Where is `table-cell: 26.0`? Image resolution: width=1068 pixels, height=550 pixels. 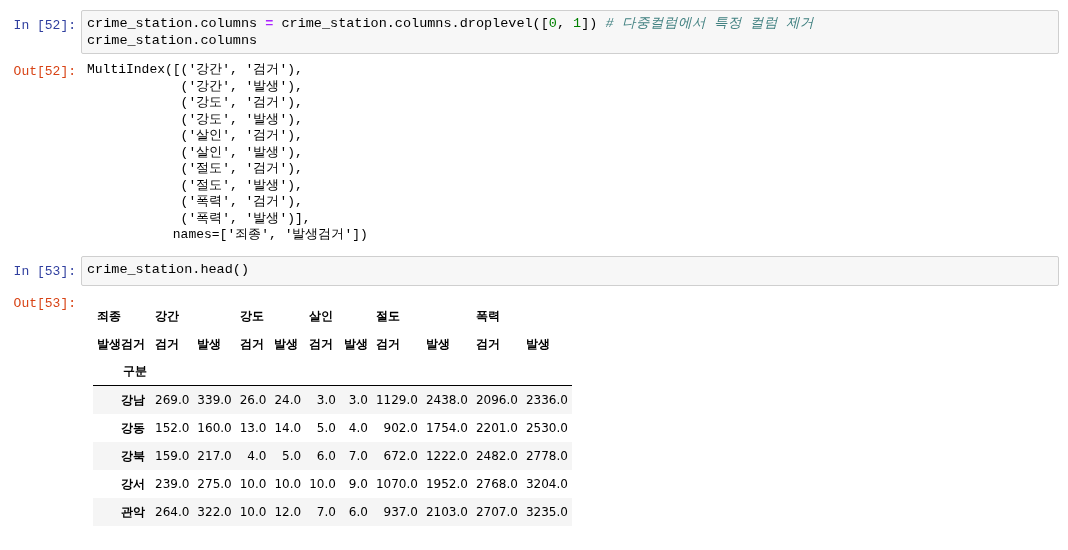 table-cell: 26.0 is located at coordinates (253, 399).